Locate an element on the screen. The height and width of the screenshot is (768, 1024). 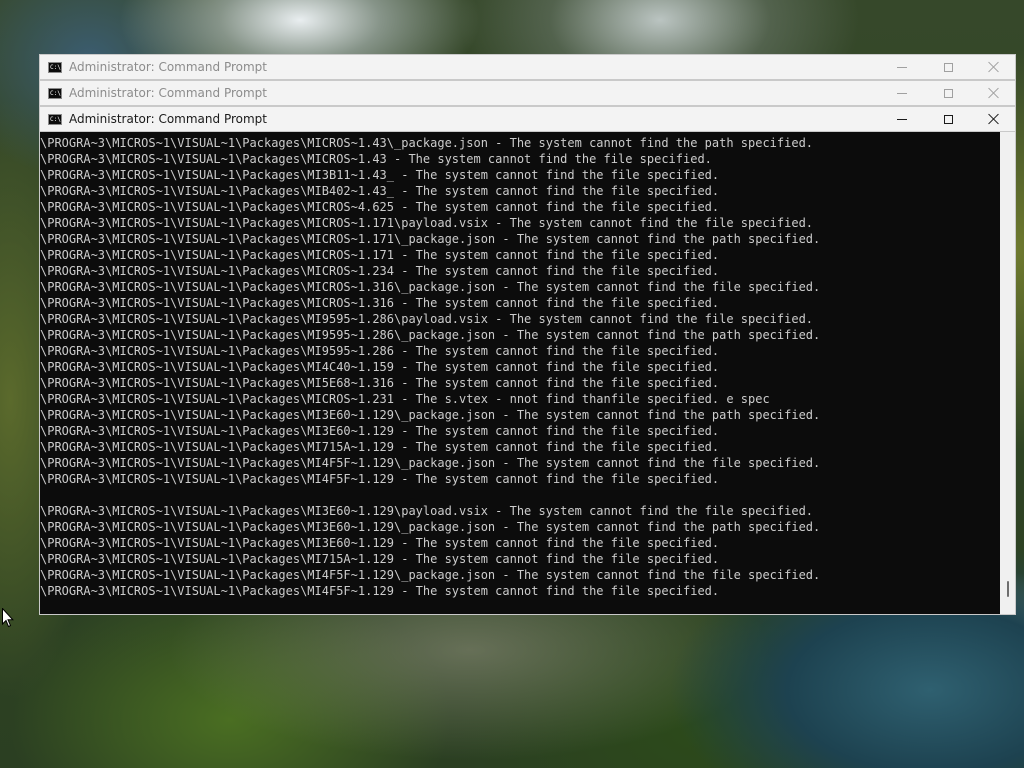
cmd-window-titlebar-2: C:\ Administrator: Command Prompt is located at coordinates (527, 93).